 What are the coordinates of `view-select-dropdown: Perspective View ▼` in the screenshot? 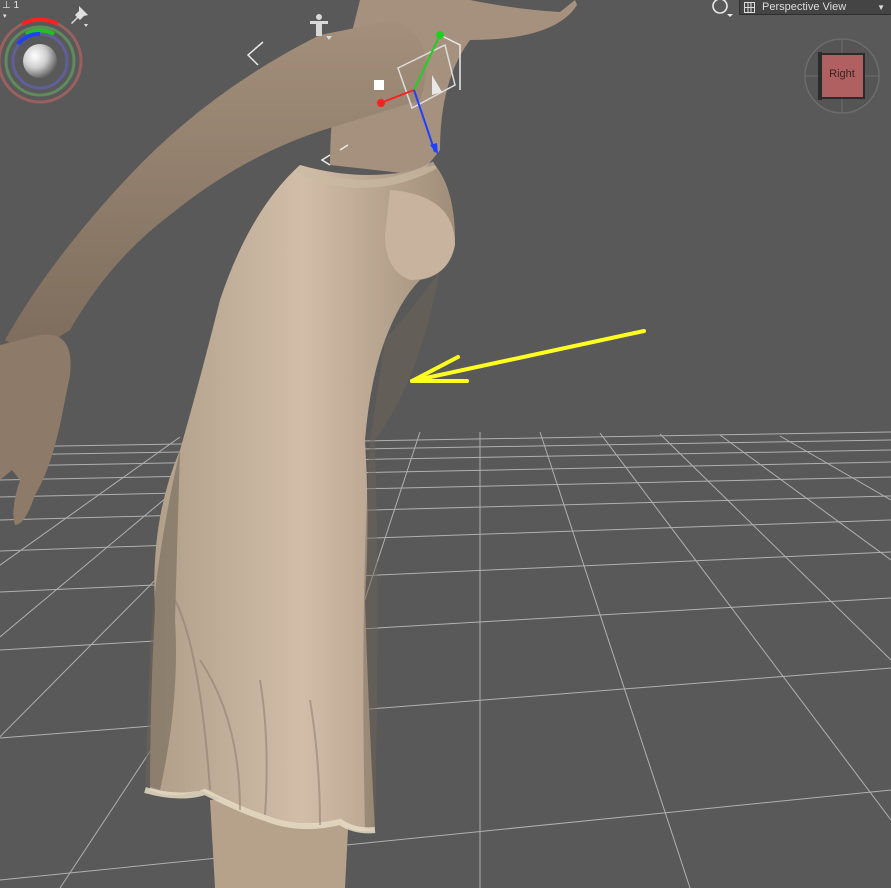 It's located at (815, 7).